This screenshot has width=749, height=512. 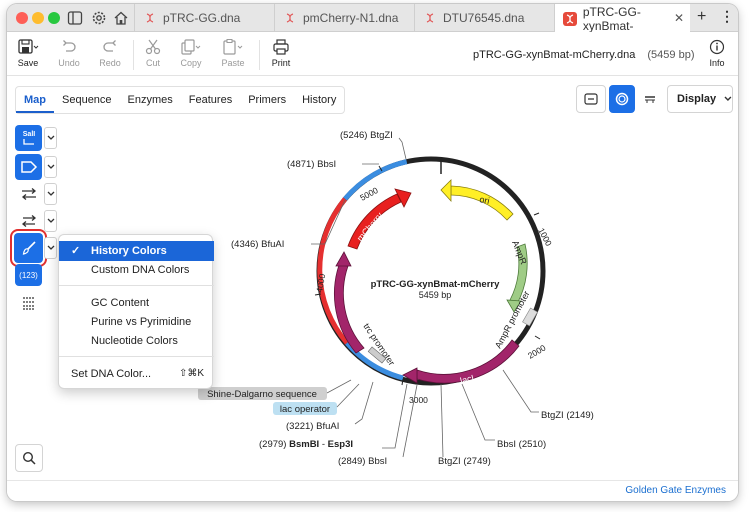 I want to click on lac-operator-leader, so click(x=348, y=395).